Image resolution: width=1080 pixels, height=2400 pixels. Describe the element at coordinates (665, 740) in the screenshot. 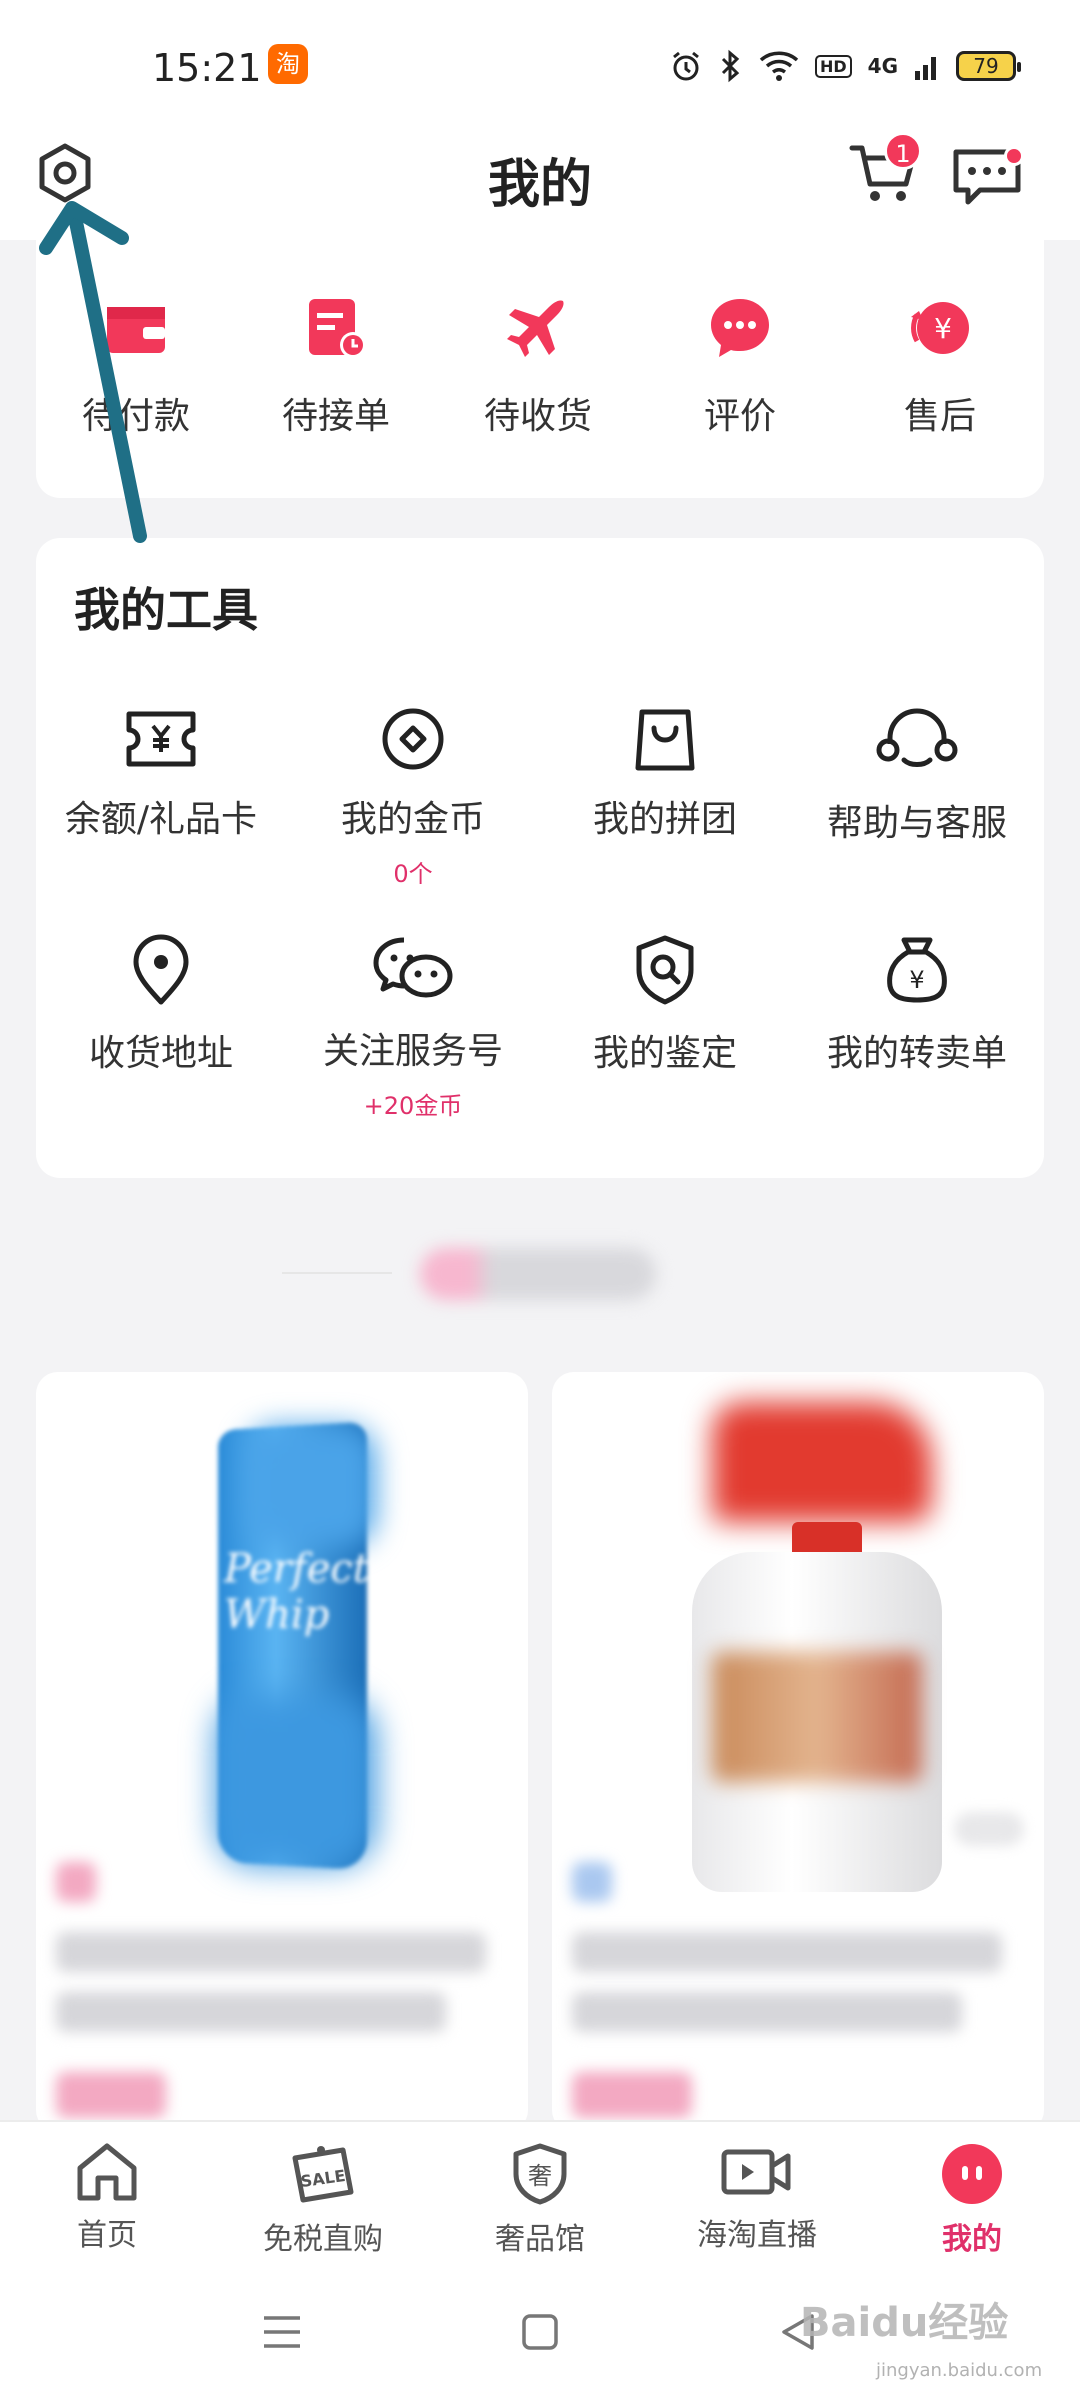

I see `bag-icon` at that location.